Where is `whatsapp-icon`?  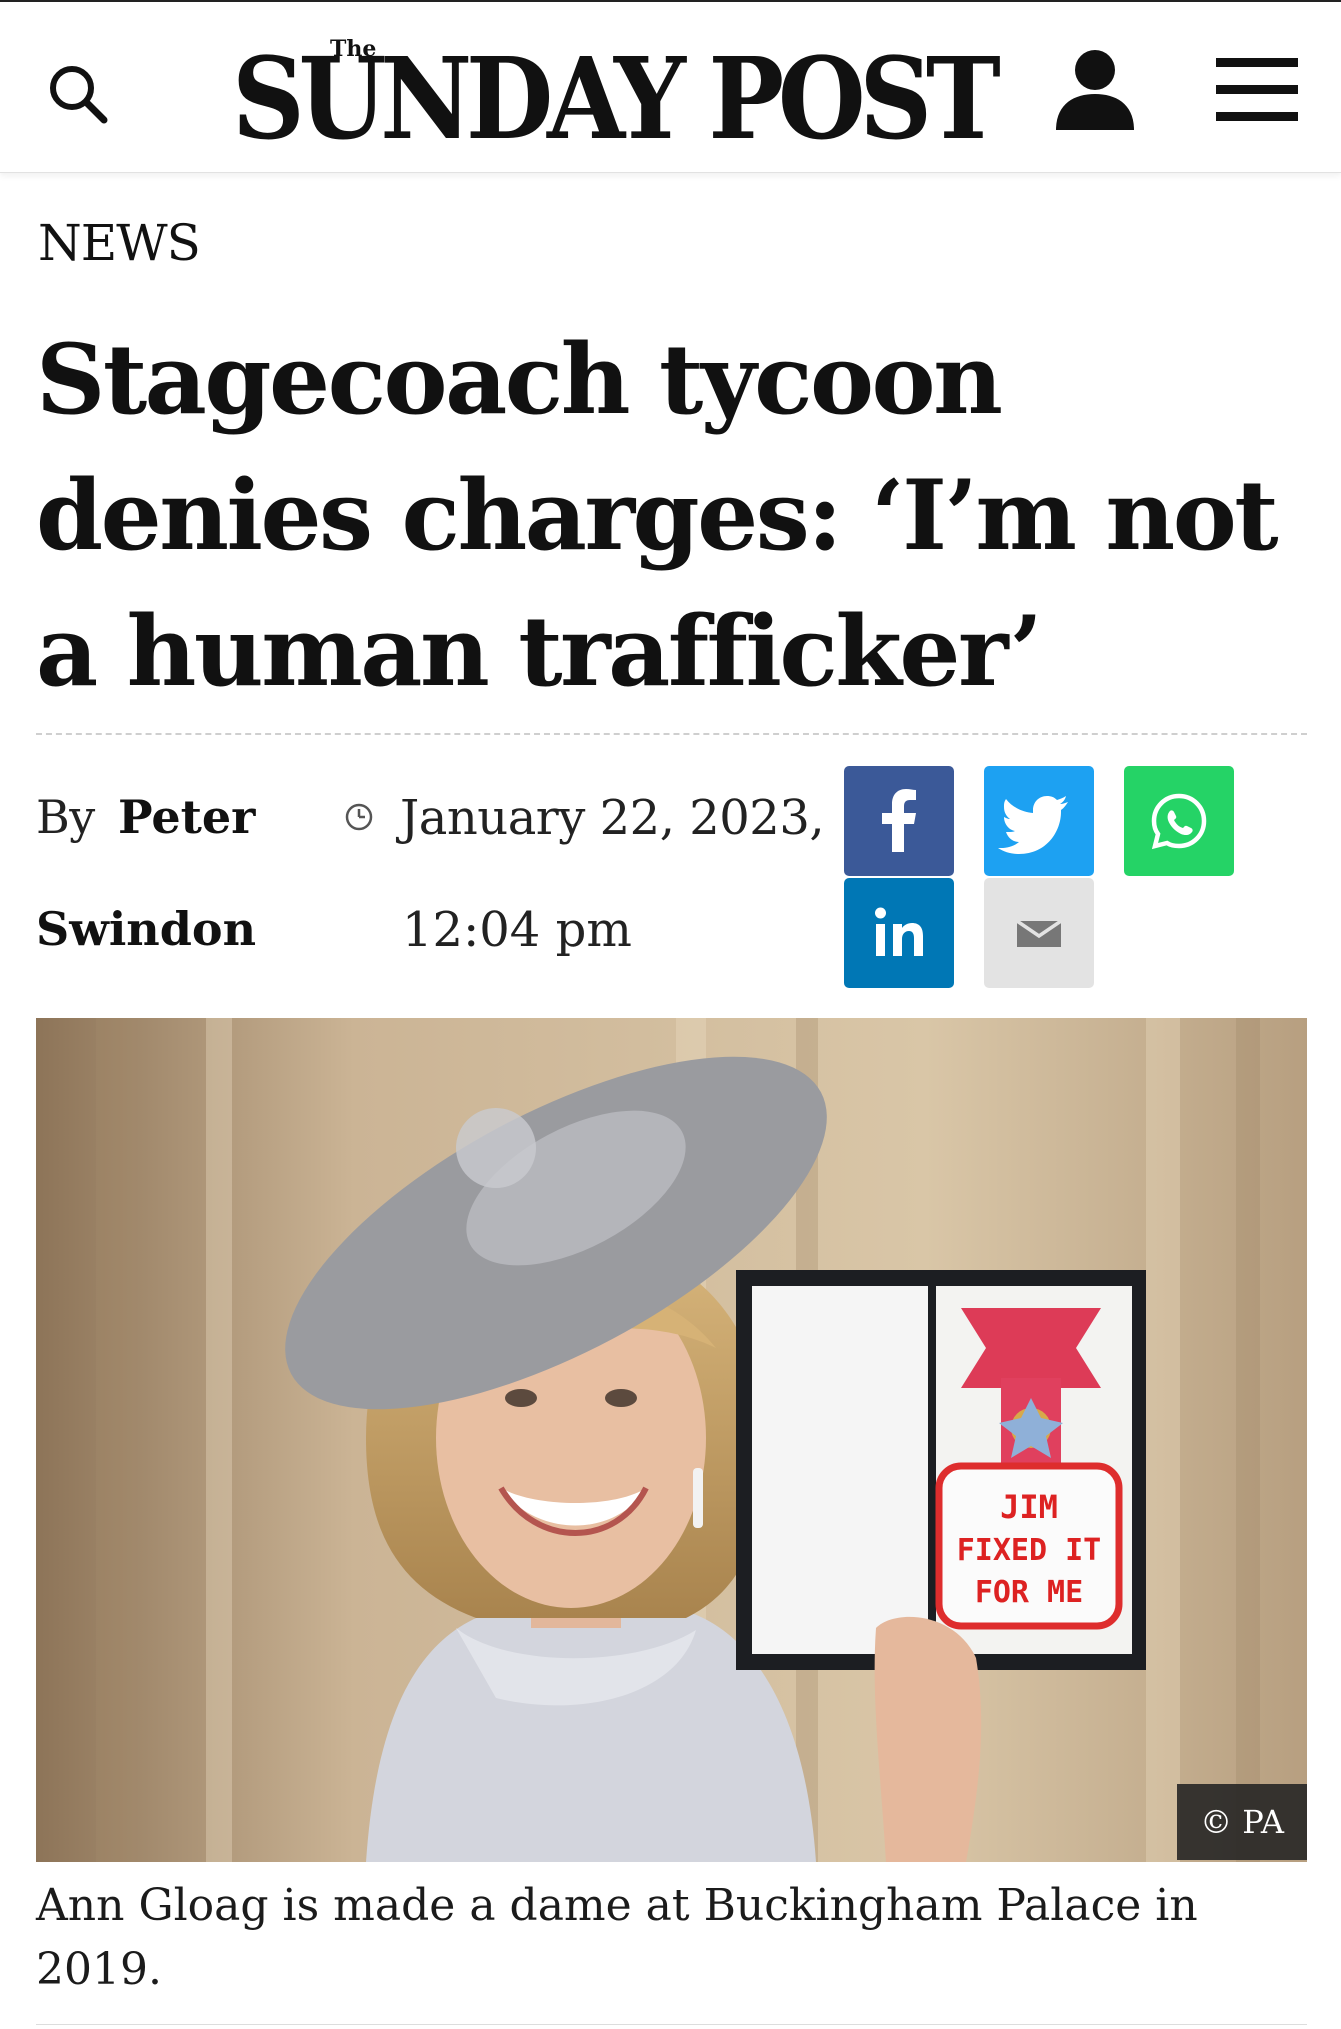 whatsapp-icon is located at coordinates (1179, 821).